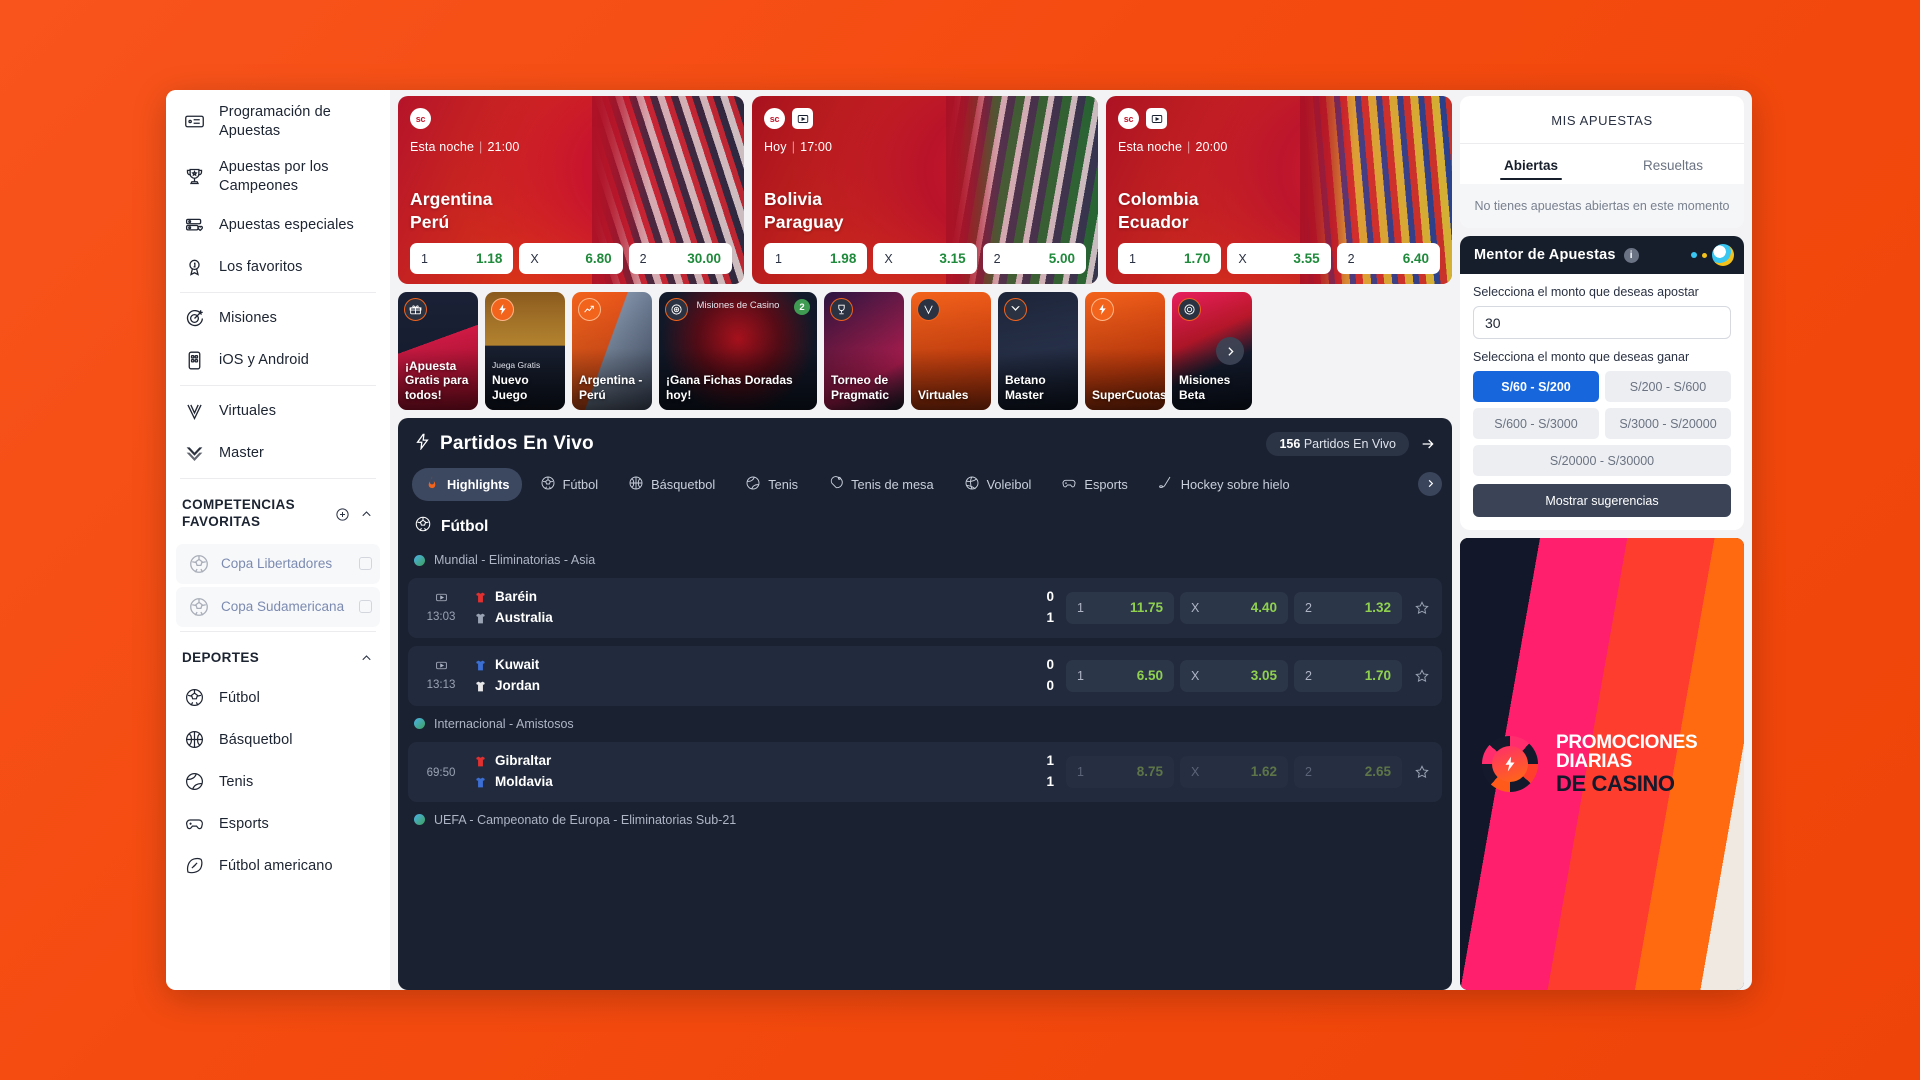  I want to click on odds-row: 1 1.98 X 3.15 2 5.00, so click(925, 258).